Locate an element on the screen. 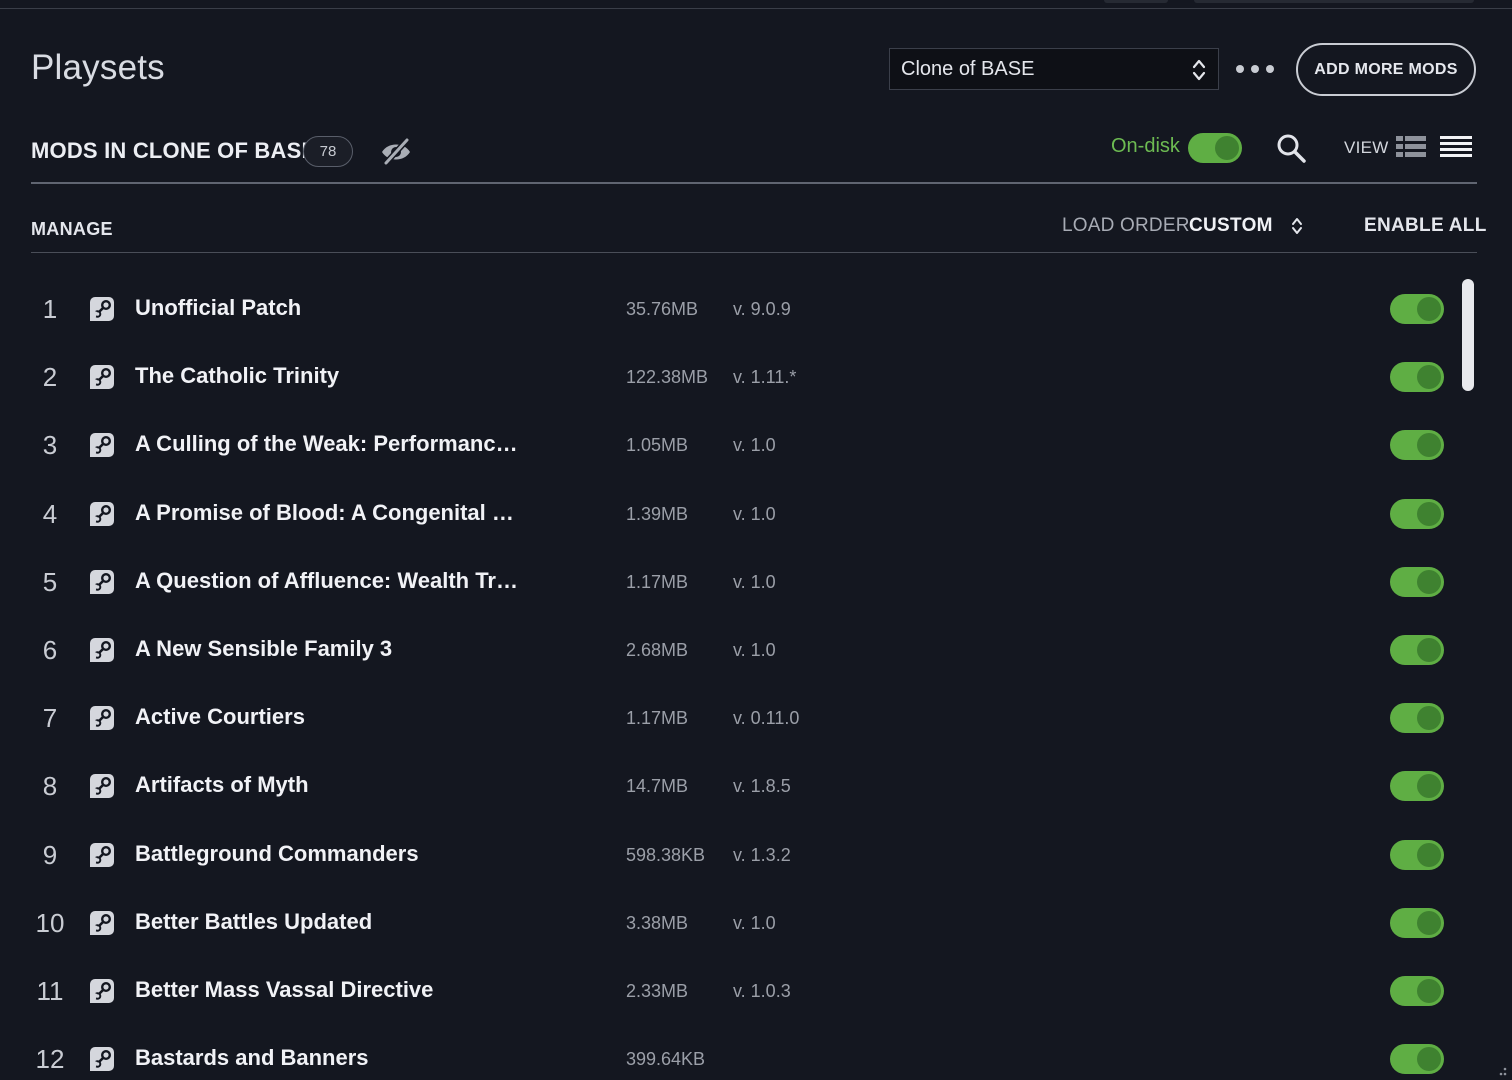  manage-button: MANAGE is located at coordinates (72, 229).